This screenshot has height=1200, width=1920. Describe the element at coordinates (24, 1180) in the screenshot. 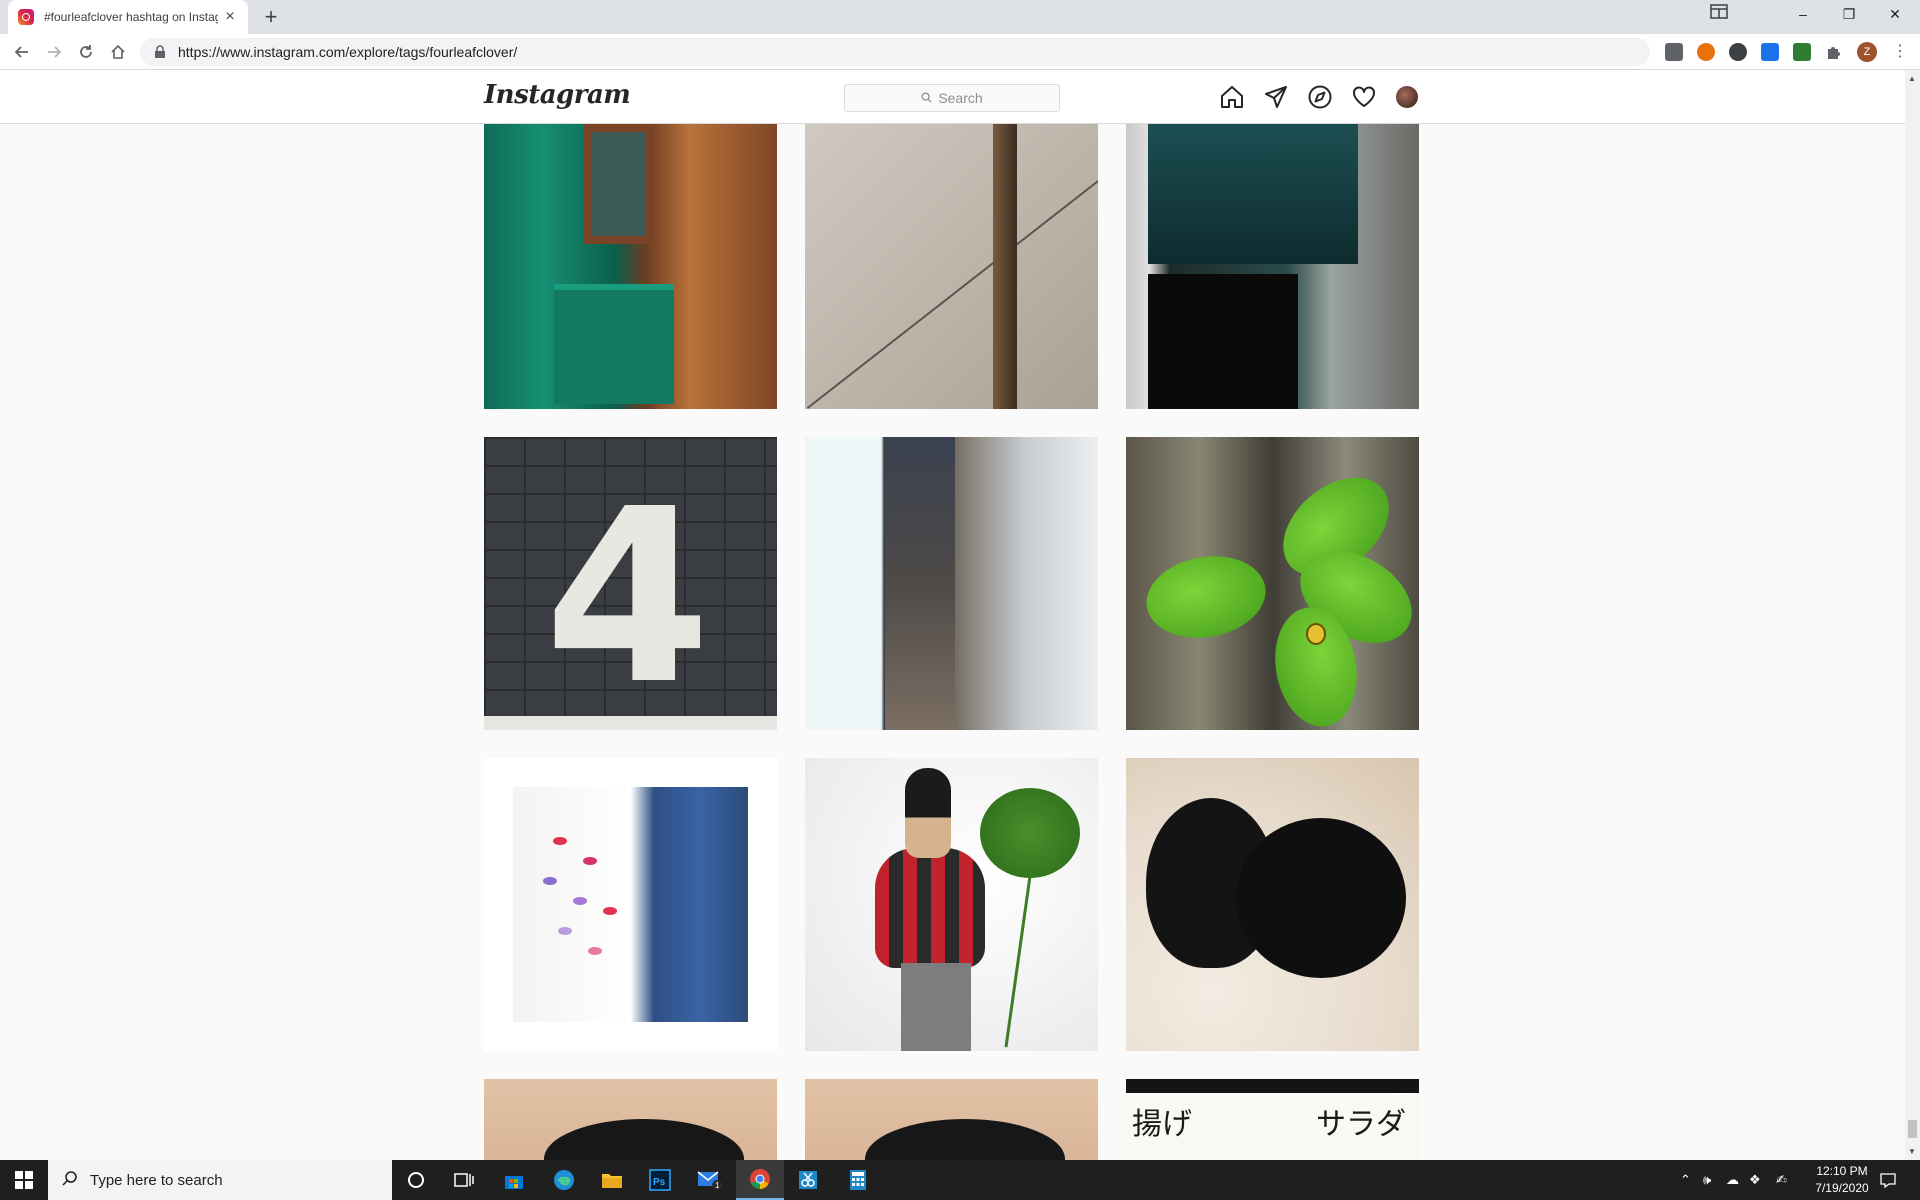

I see `windows-start-icon` at that location.